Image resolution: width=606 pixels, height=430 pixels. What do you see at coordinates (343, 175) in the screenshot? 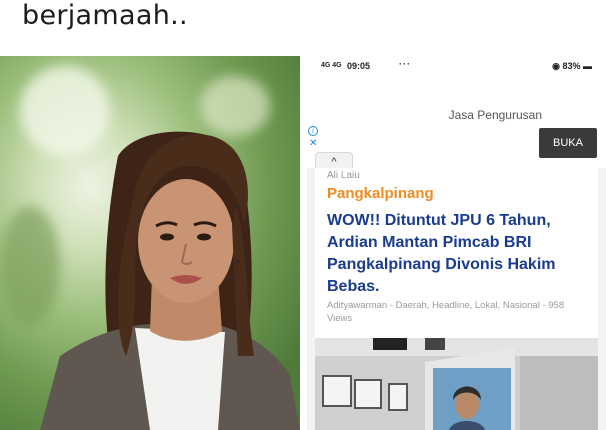
I see `article-author-top: Ali Laiu` at bounding box center [343, 175].